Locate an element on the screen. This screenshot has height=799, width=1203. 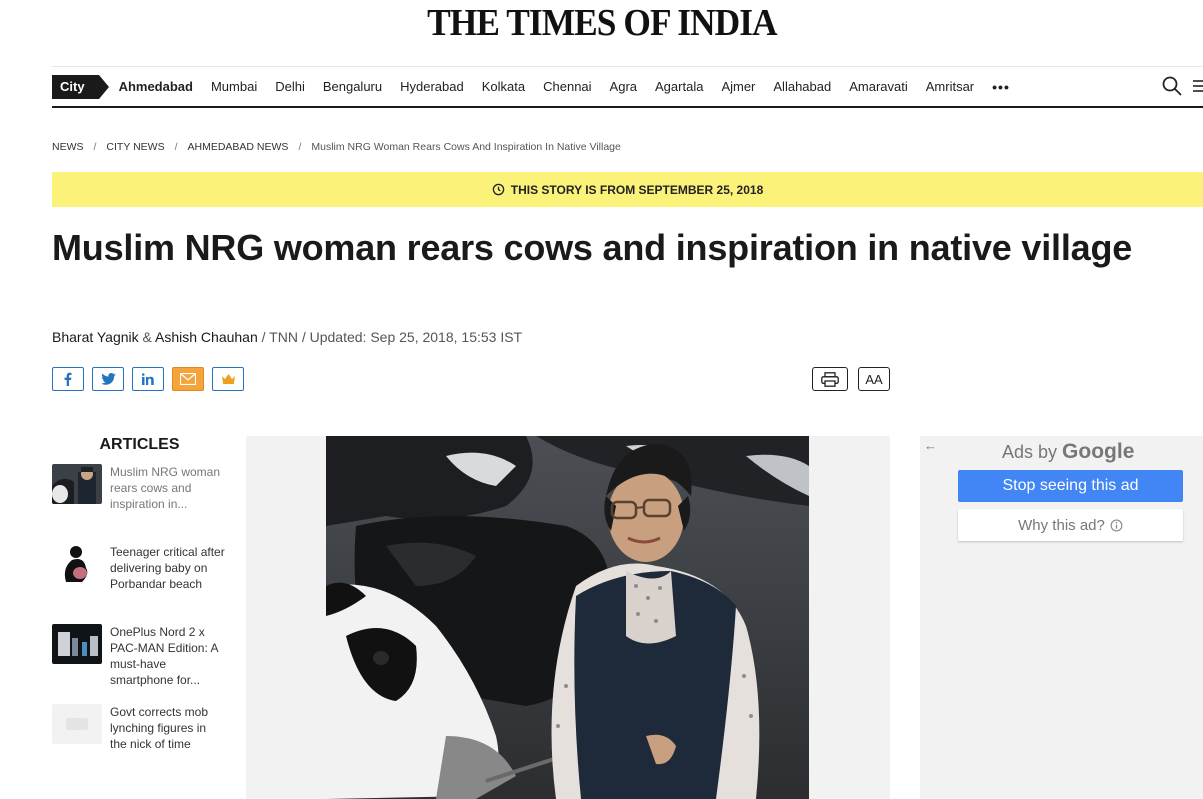
linkedin-share-button is located at coordinates (148, 379).